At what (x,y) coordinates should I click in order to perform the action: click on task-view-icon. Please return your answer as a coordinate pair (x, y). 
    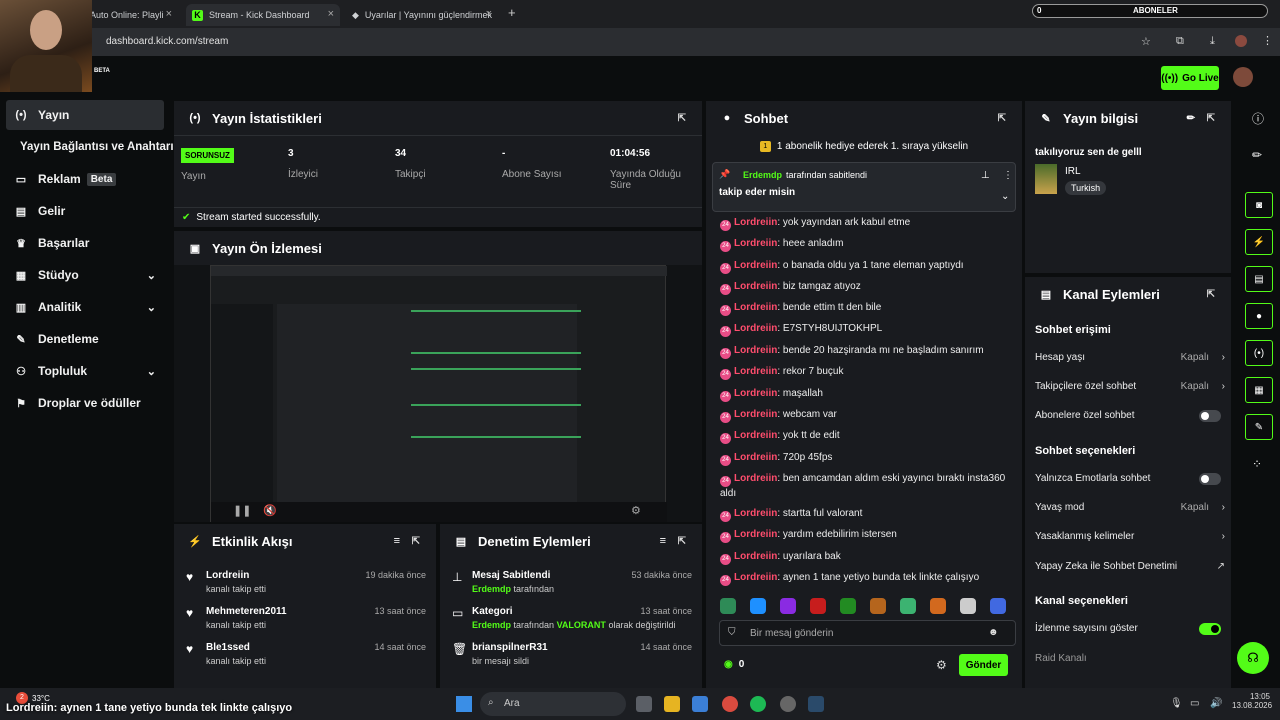
    Looking at the image, I should click on (644, 704).